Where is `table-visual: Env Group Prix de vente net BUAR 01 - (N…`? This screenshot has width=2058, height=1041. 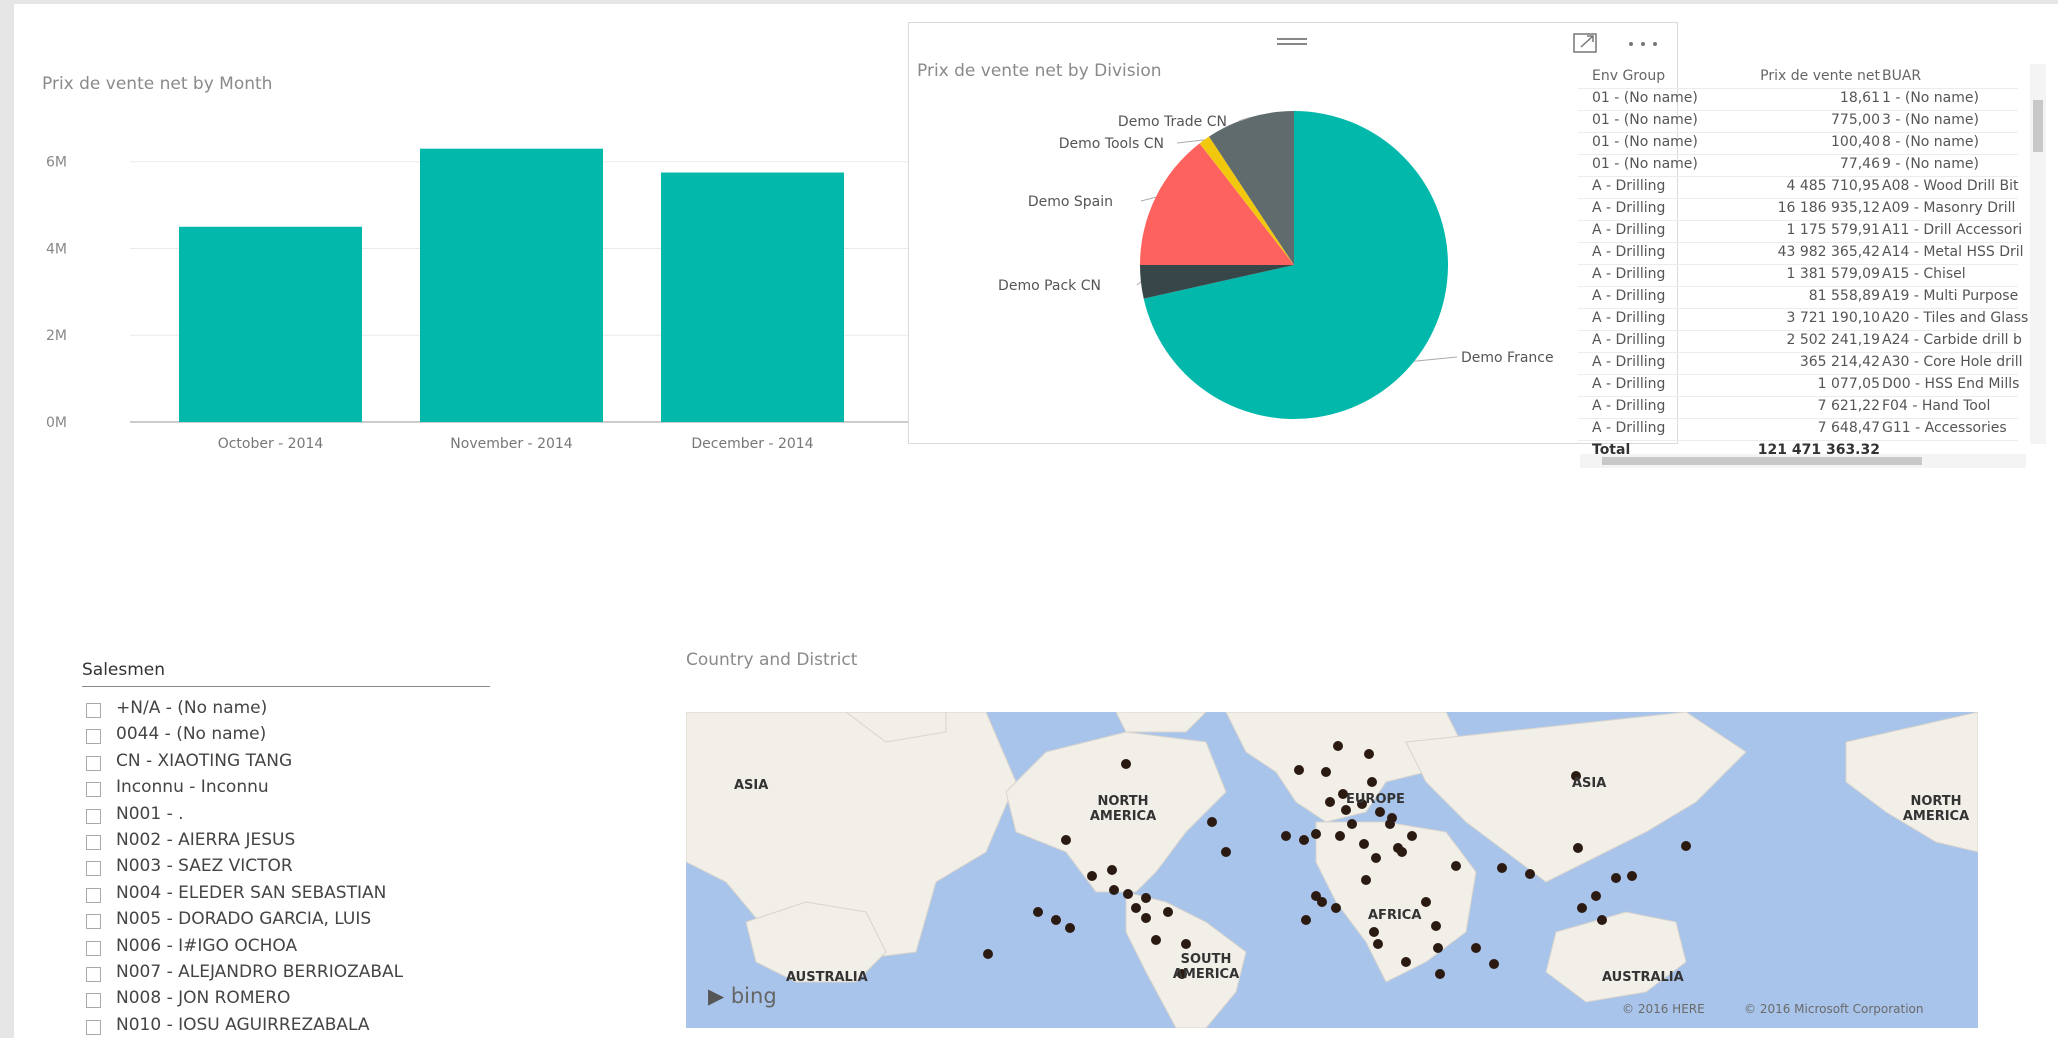
table-visual: Env Group Prix de vente net BUAR 01 - (N… is located at coordinates (1812, 267).